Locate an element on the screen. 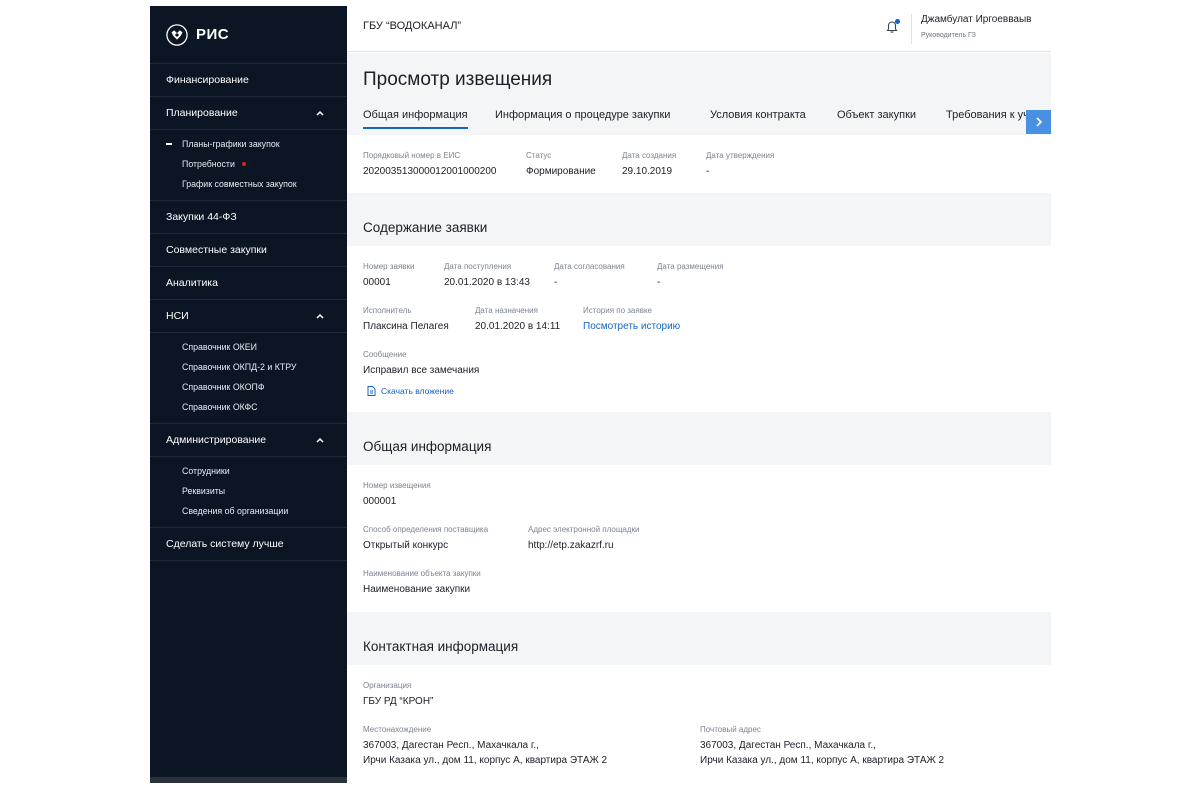  sidebar-item-label: Финансирование is located at coordinates (207, 80).